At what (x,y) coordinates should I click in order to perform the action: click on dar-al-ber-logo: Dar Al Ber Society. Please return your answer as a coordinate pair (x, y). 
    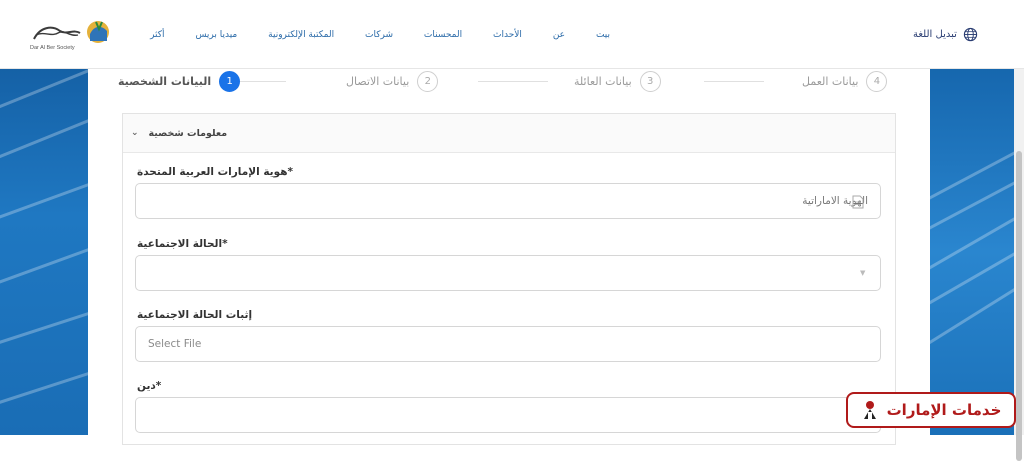
    Looking at the image, I should click on (72, 36).